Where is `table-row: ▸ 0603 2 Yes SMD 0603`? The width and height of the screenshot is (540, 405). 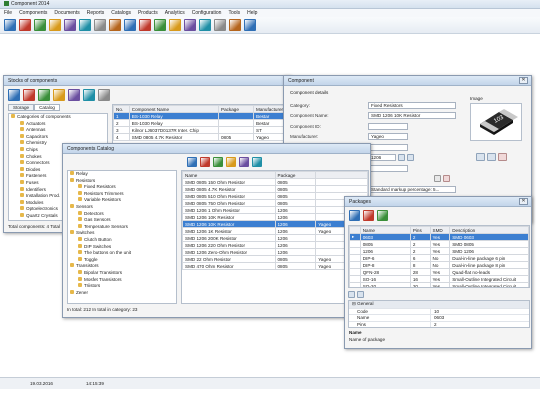 table-row: ▸ 0603 2 Yes SMD 0603 is located at coordinates (439, 237).